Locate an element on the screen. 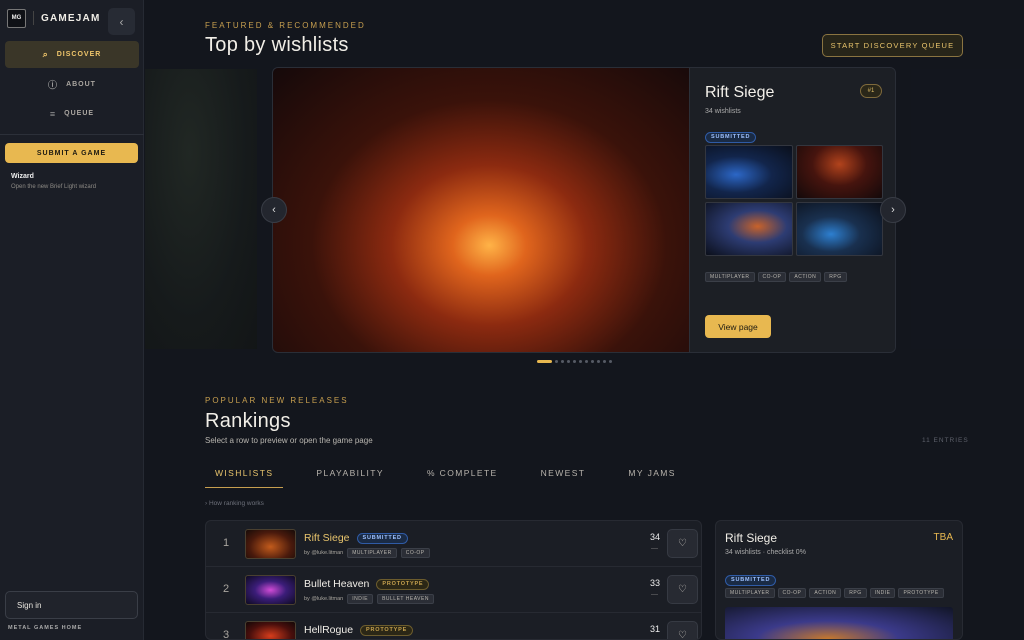 The image size is (1024, 640). nav-discover-label: DISCOVER is located at coordinates (79, 54).